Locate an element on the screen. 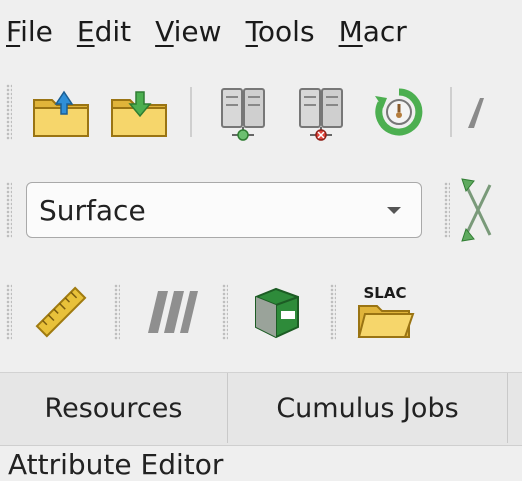 This screenshot has width=522, height=481. connect-server-button is located at coordinates (243, 112).